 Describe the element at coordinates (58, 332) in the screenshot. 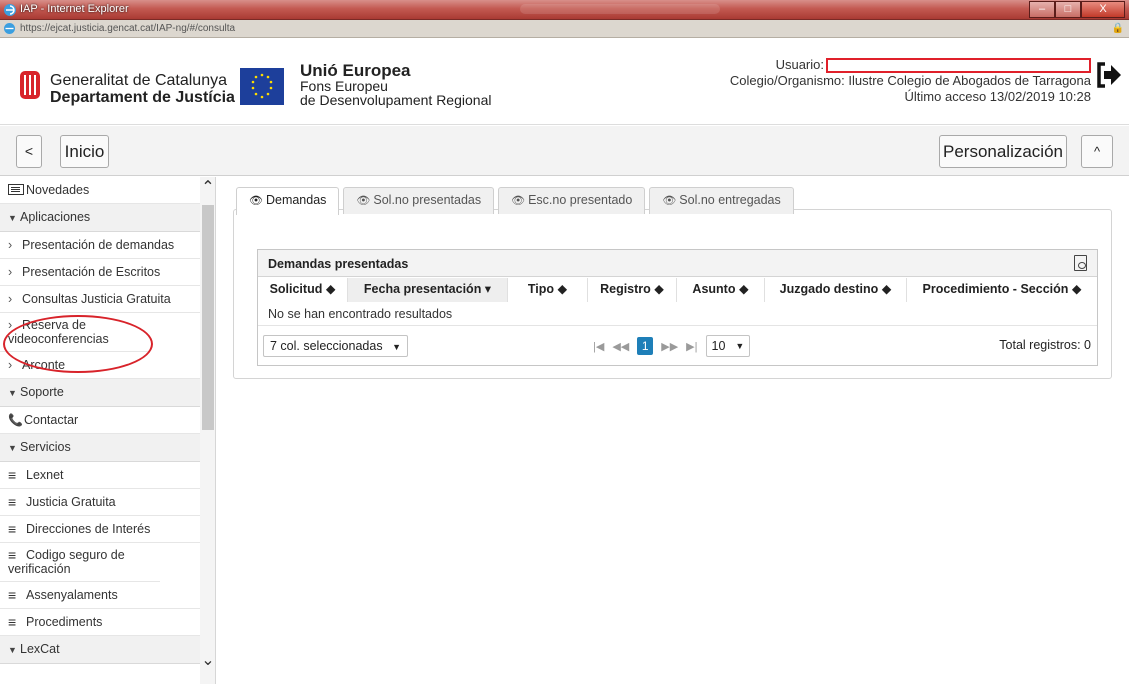

I see `sidebar-item-label: Reserva de videoconferencias` at that location.